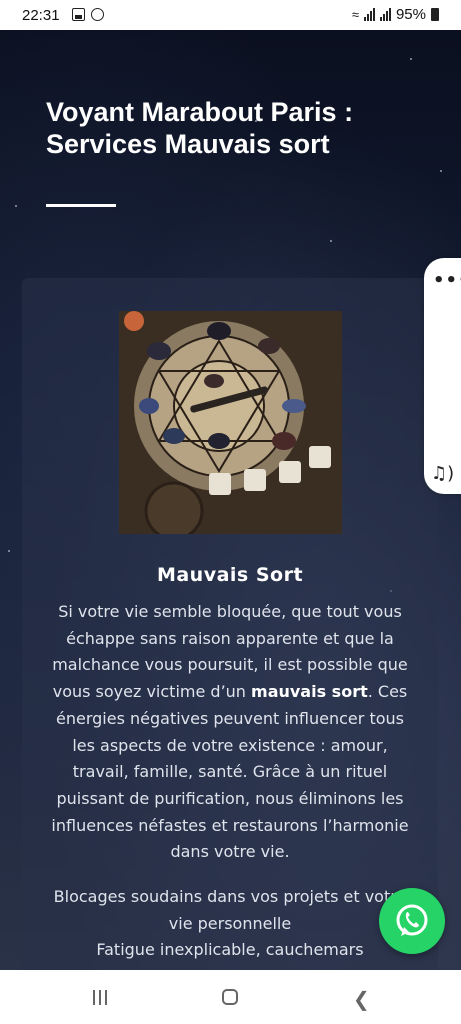 The image size is (461, 1024). Describe the element at coordinates (361, 999) in the screenshot. I see `back-icon: ❮` at that location.